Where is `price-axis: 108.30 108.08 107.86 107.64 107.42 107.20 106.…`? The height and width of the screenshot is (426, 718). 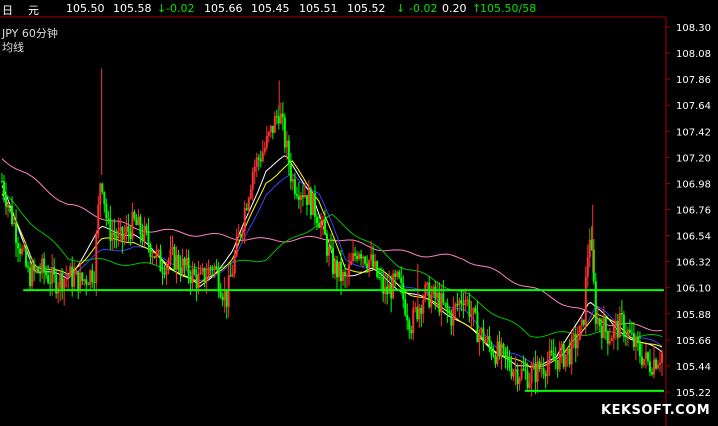
price-axis: 108.30 108.08 107.86 107.64 107.42 107.20 106.… is located at coordinates (688, 211).